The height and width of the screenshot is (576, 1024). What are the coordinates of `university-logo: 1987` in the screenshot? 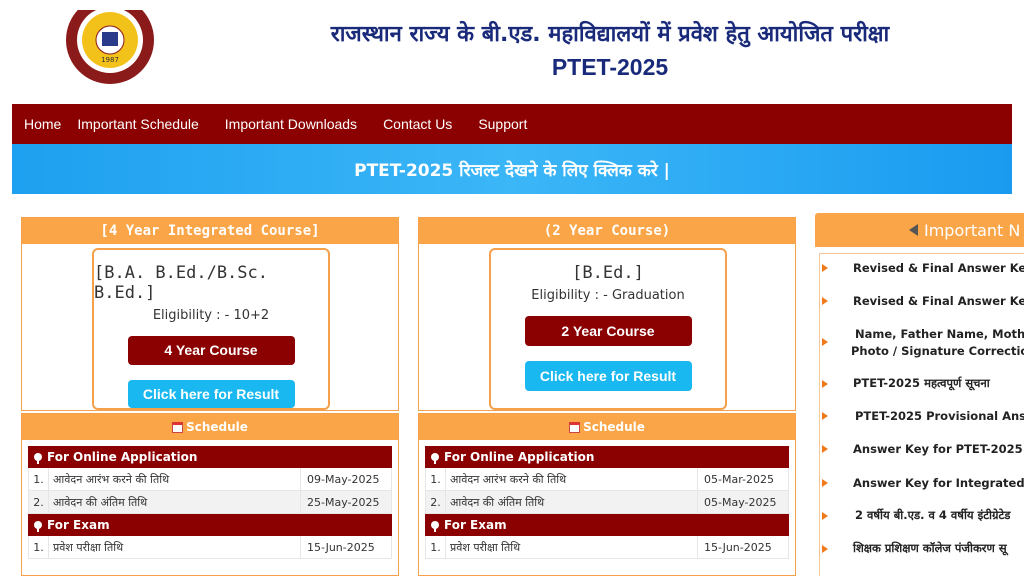 It's located at (110, 48).